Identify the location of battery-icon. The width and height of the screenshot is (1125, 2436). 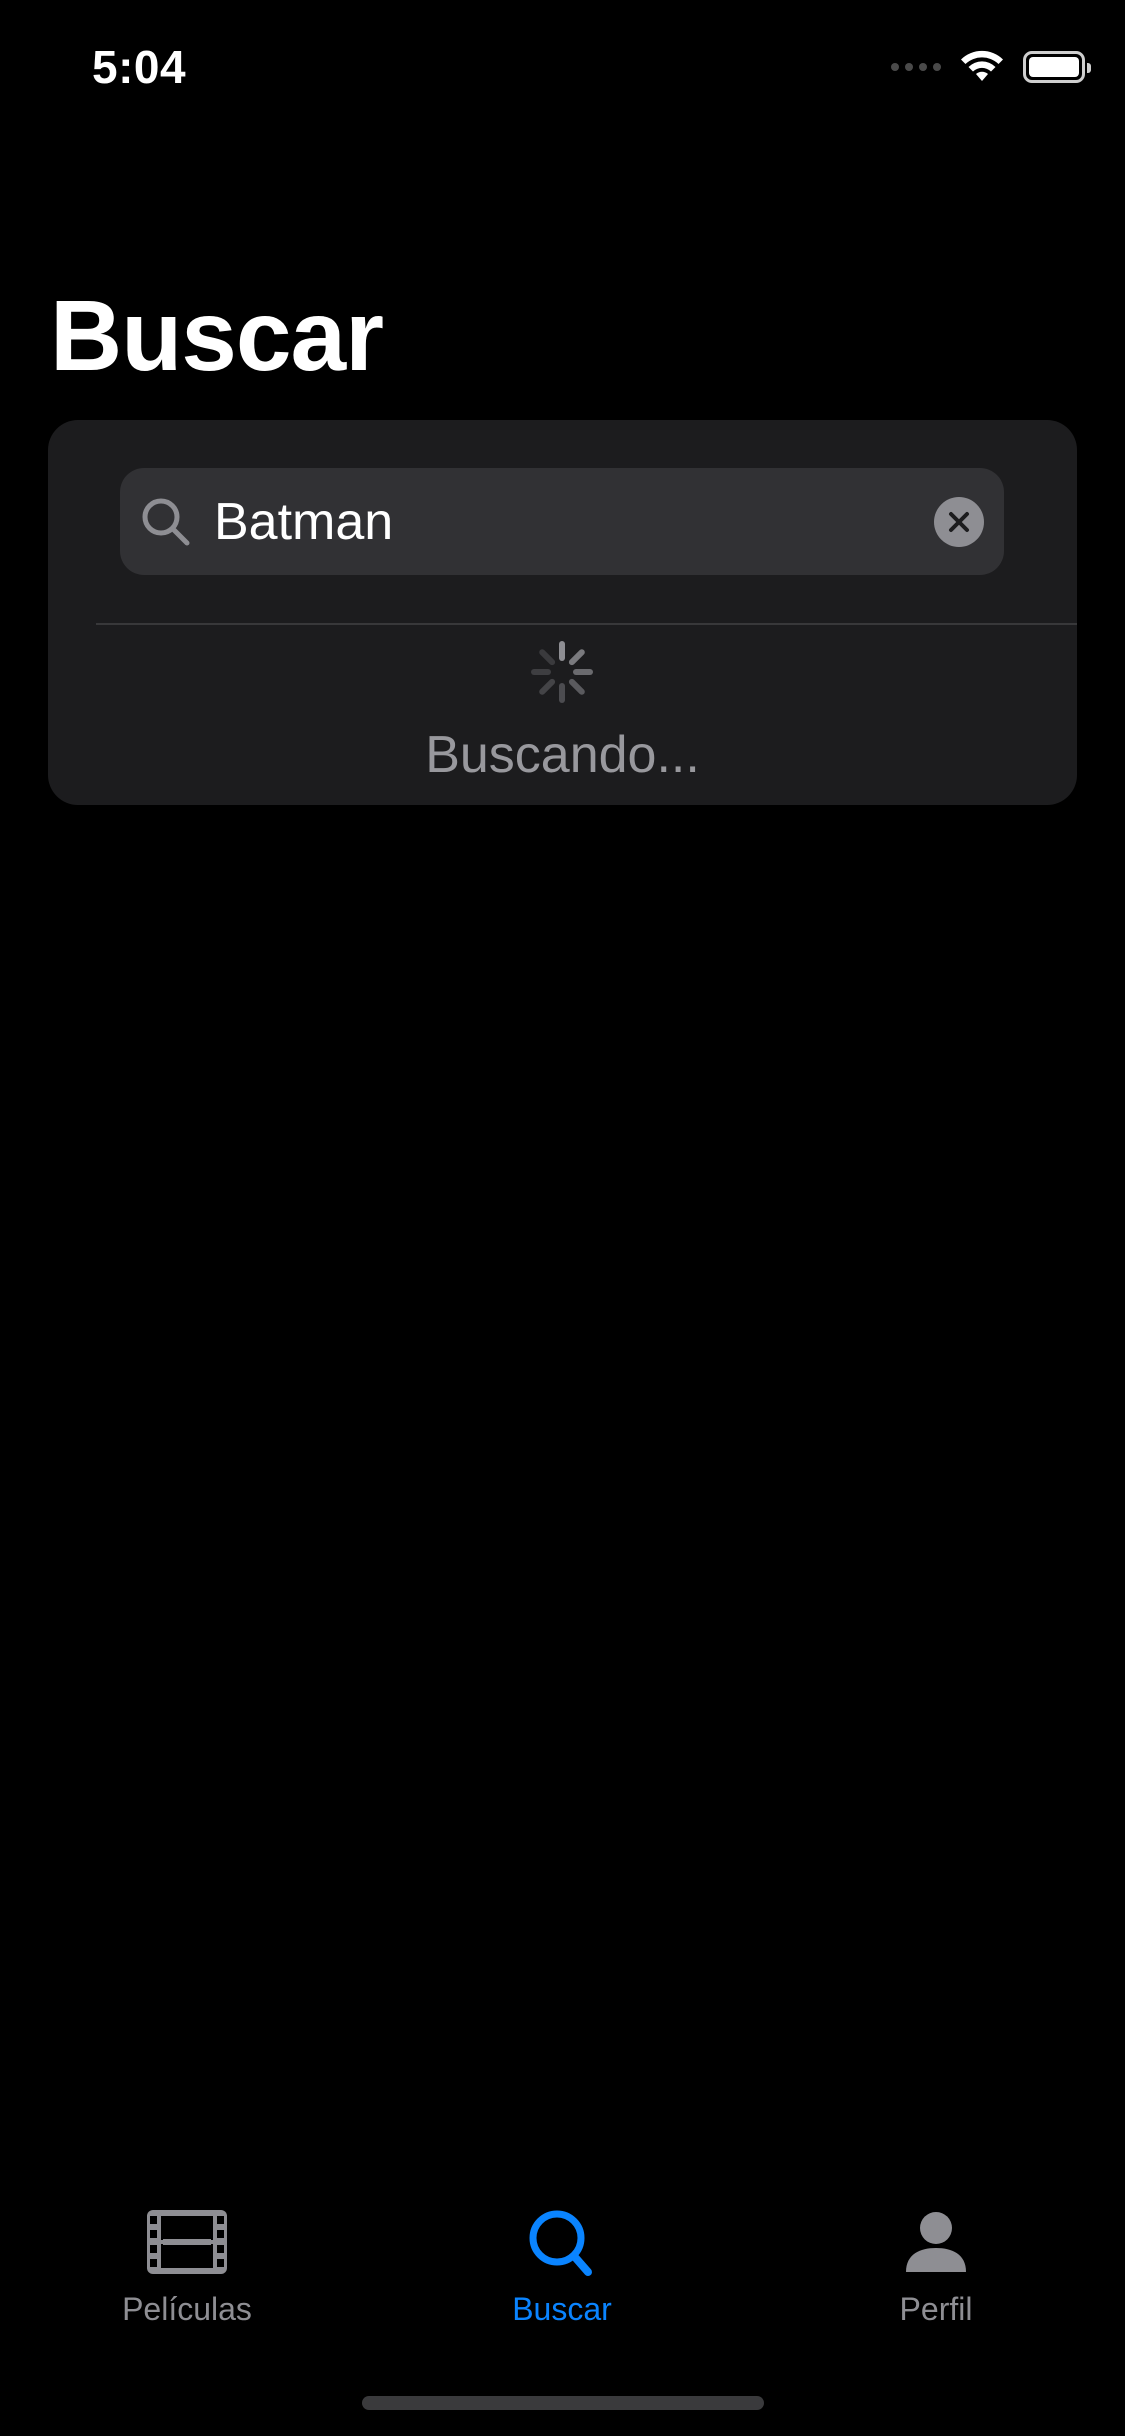
(1057, 67).